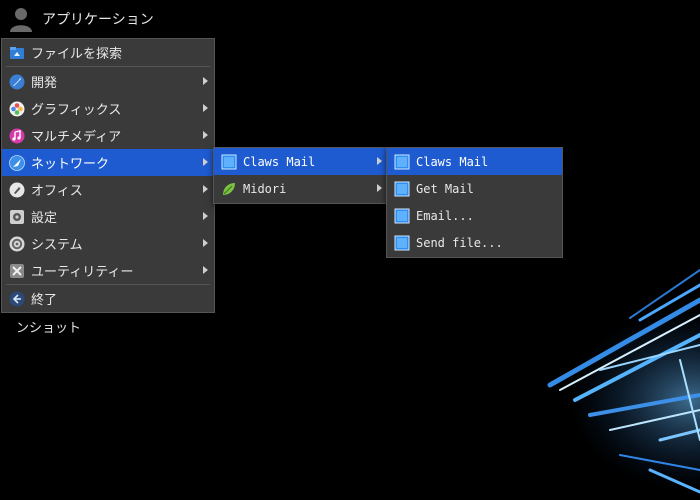 Image resolution: width=700 pixels, height=500 pixels. What do you see at coordinates (44, 83) in the screenshot?
I see `menu-item-label: 開発` at bounding box center [44, 83].